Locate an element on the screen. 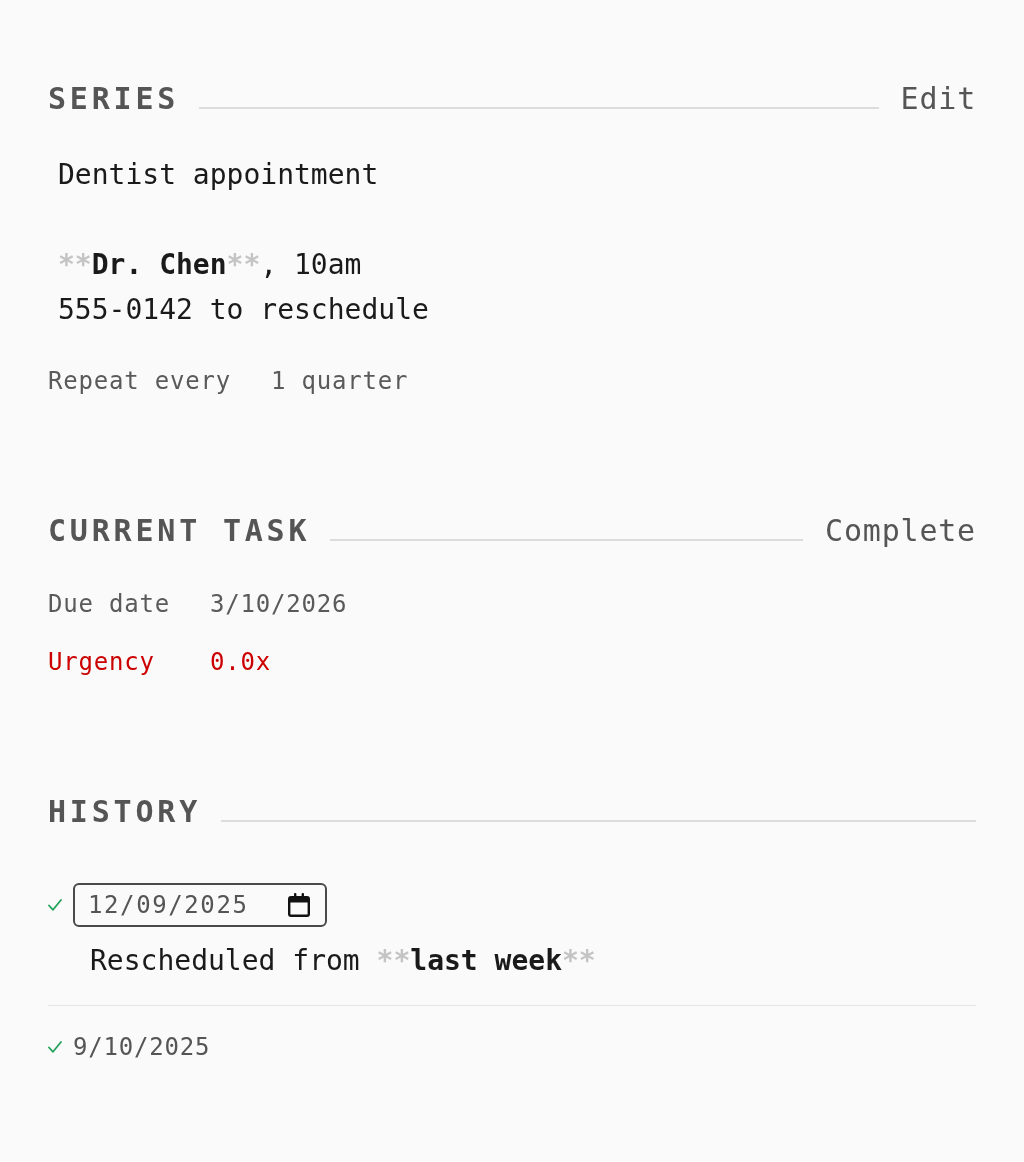 The image size is (1024, 1162). history-note: Rescheduled from **last week** is located at coordinates (343, 961).